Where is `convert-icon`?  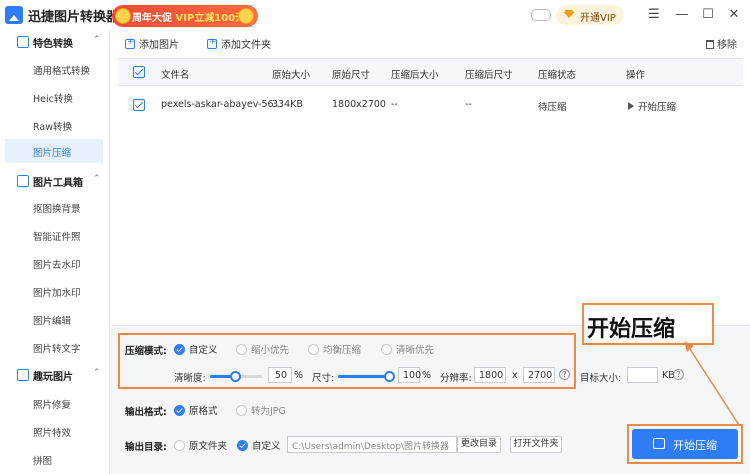 convert-icon is located at coordinates (23, 42).